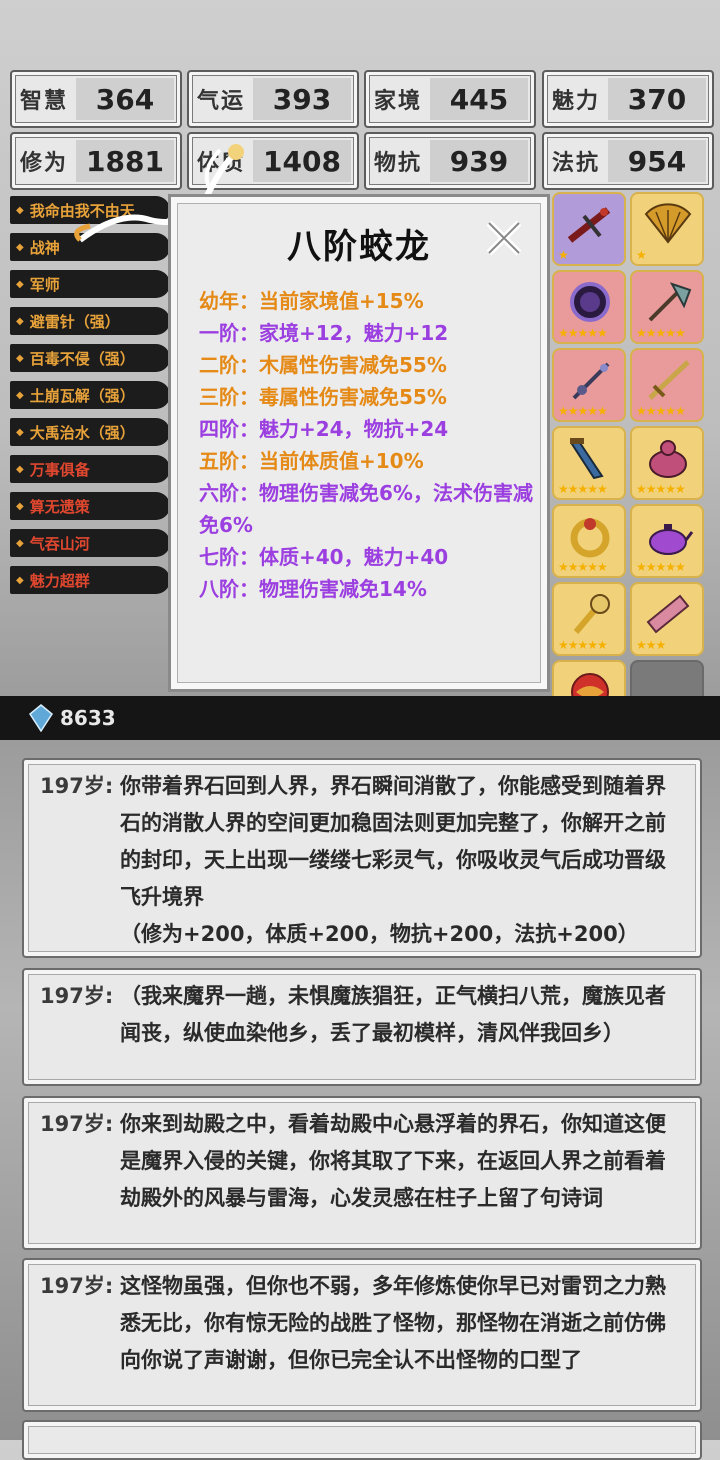 This screenshot has height=1460, width=720. Describe the element at coordinates (88, 718) in the screenshot. I see `gem-count: 8633` at that location.